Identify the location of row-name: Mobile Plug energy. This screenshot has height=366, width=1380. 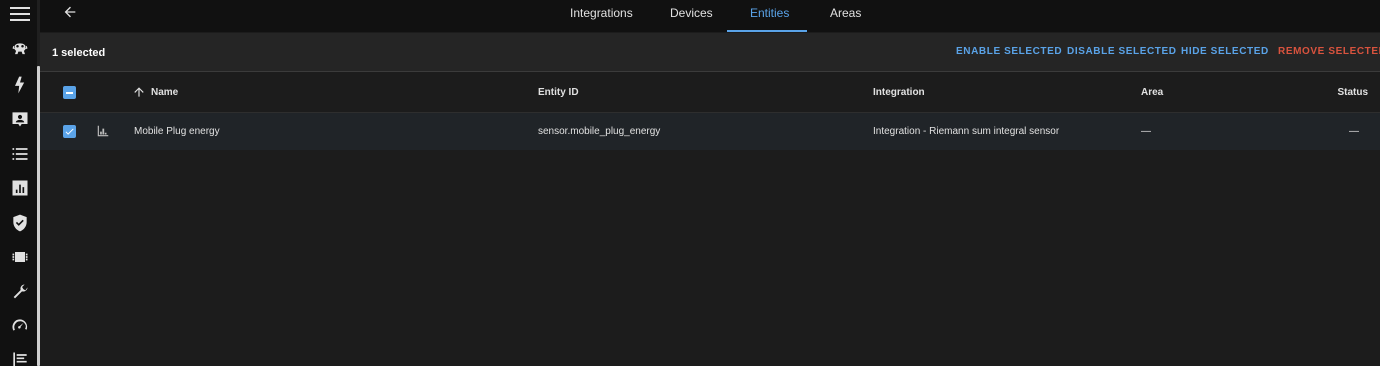
(177, 131).